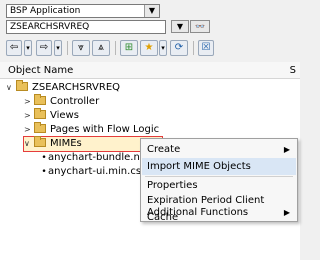 This screenshot has width=320, height=260. I want to click on toolbar: ⇦ ▾ ⇨ ▾ ⩔ ⩓ ⊞ ★ ▾ ⟳ ☒, so click(152, 49).